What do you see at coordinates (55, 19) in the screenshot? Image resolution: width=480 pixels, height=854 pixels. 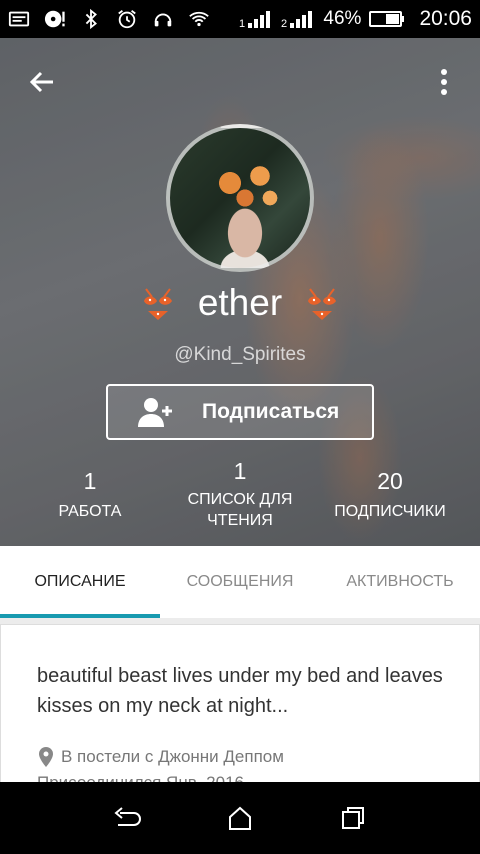 I see `cd-alert-icon` at bounding box center [55, 19].